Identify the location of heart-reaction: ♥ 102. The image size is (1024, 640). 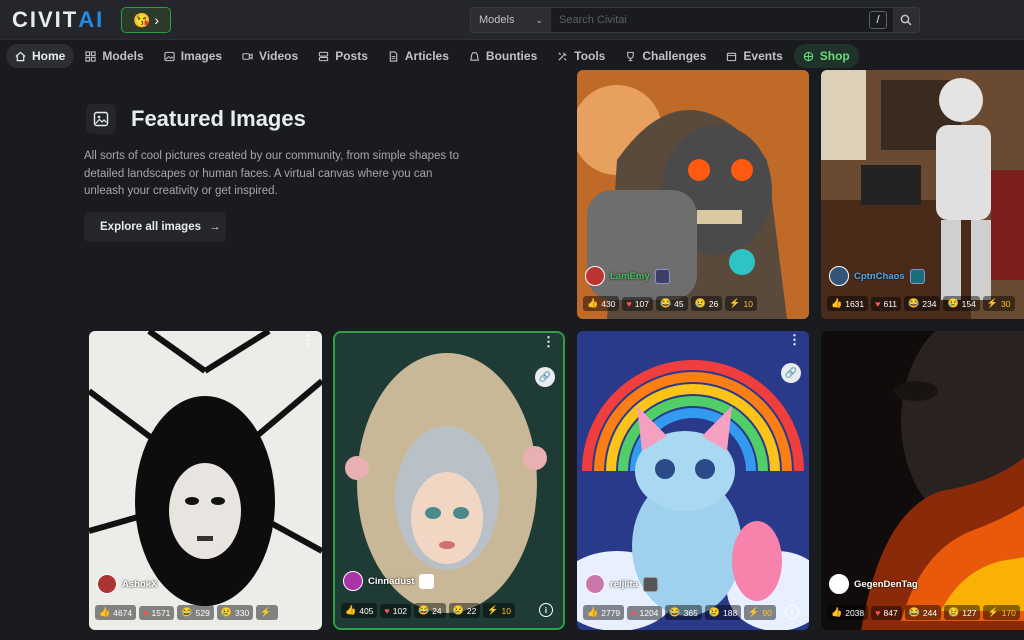
(395, 610).